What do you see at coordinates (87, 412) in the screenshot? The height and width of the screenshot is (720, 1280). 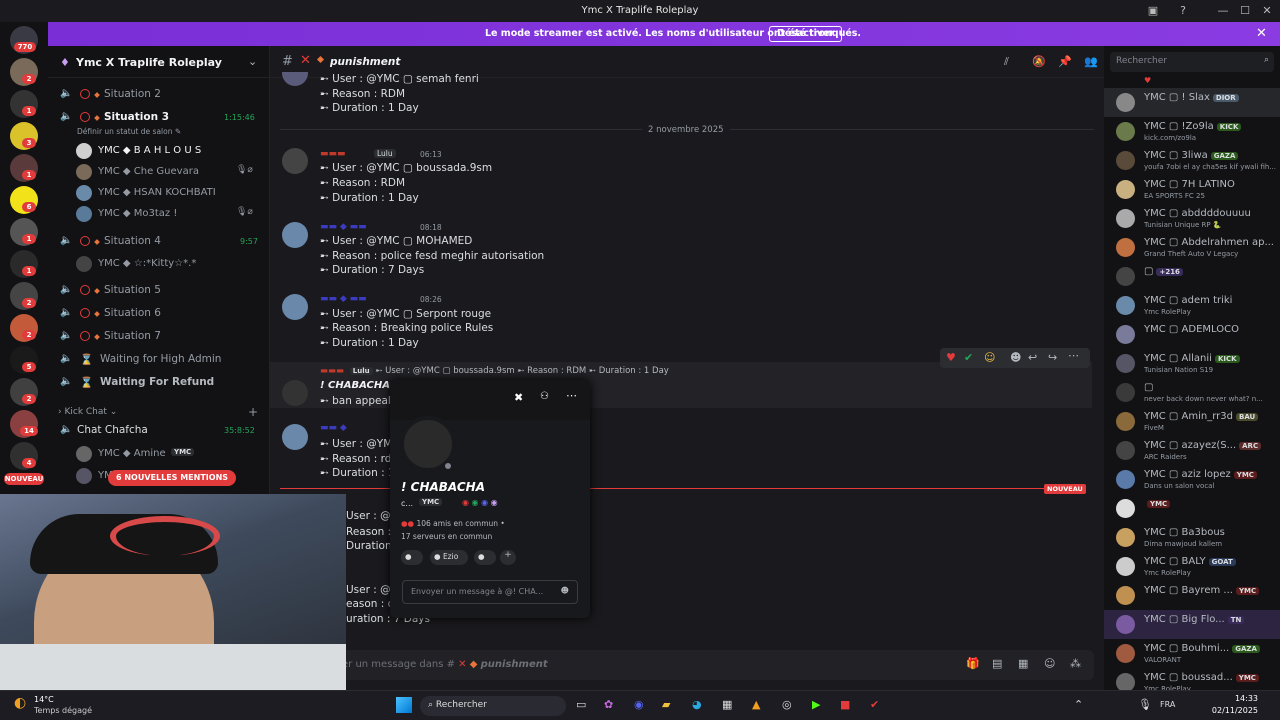 I see `category-kick-chat: › Kick Chat ⌄` at bounding box center [87, 412].